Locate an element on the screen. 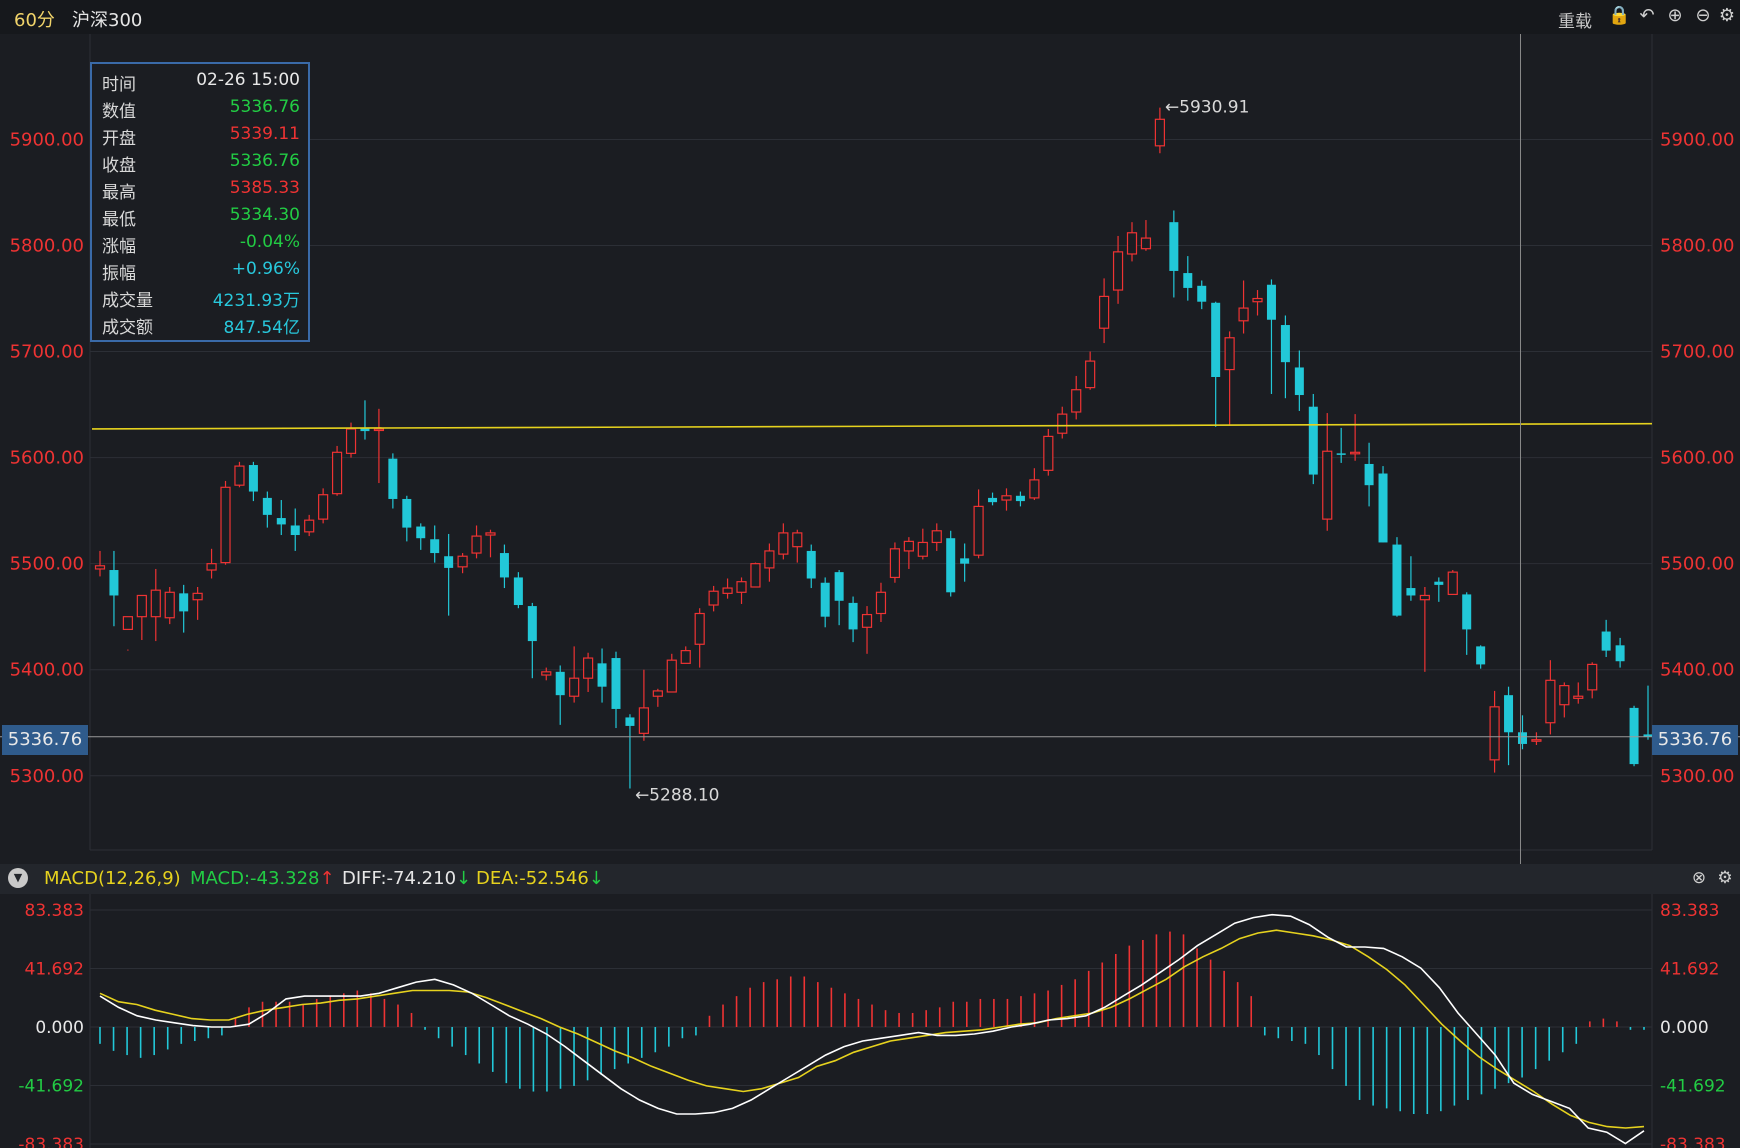 The height and width of the screenshot is (1148, 1740). low-annotation: ←5288.10 is located at coordinates (677, 795).